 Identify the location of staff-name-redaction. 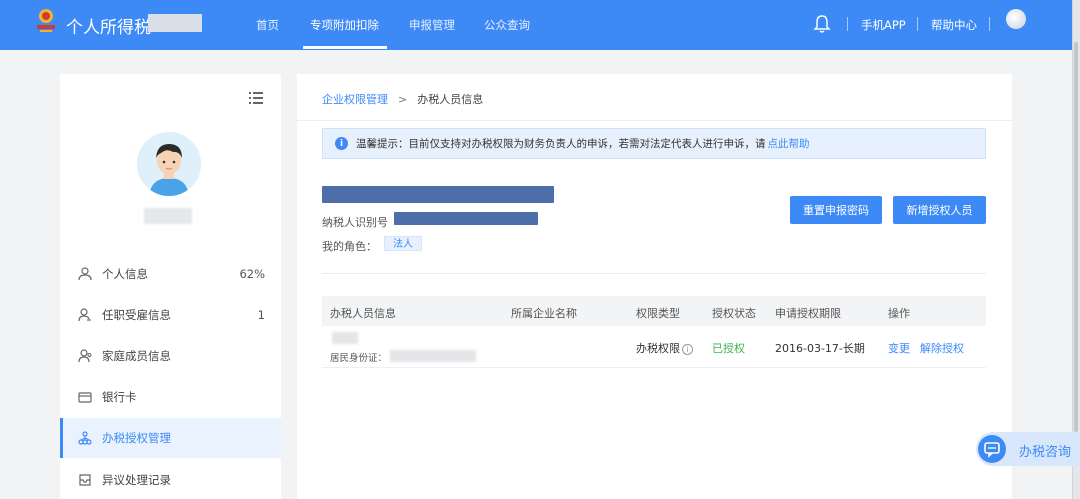
(345, 338).